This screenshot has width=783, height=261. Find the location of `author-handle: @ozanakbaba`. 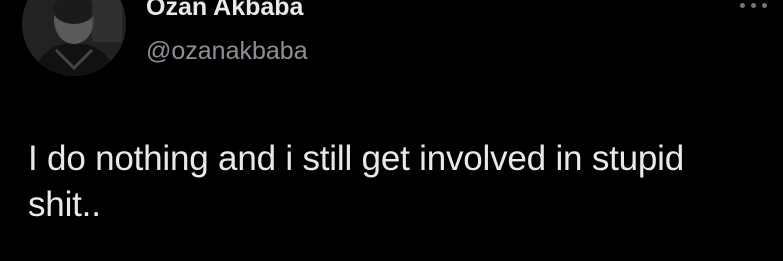

author-handle: @ozanakbaba is located at coordinates (227, 51).